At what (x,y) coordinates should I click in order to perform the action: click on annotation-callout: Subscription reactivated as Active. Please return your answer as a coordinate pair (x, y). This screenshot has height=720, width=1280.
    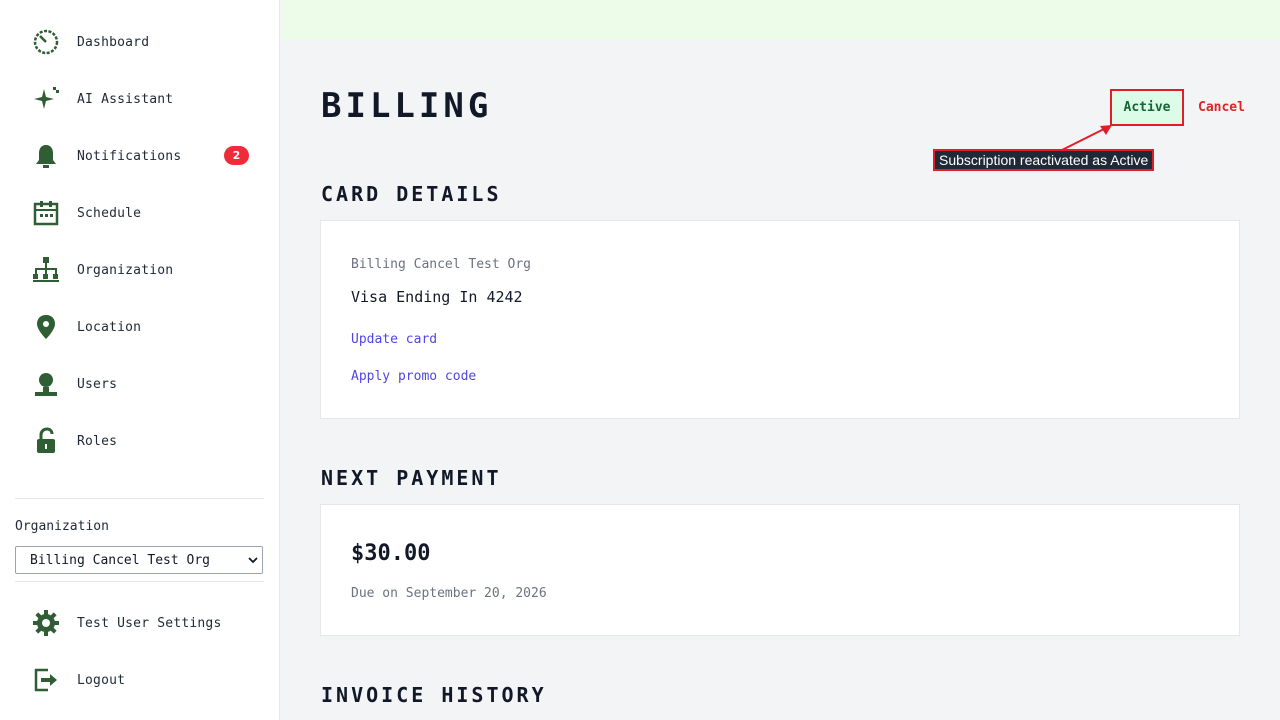
    Looking at the image, I should click on (1044, 160).